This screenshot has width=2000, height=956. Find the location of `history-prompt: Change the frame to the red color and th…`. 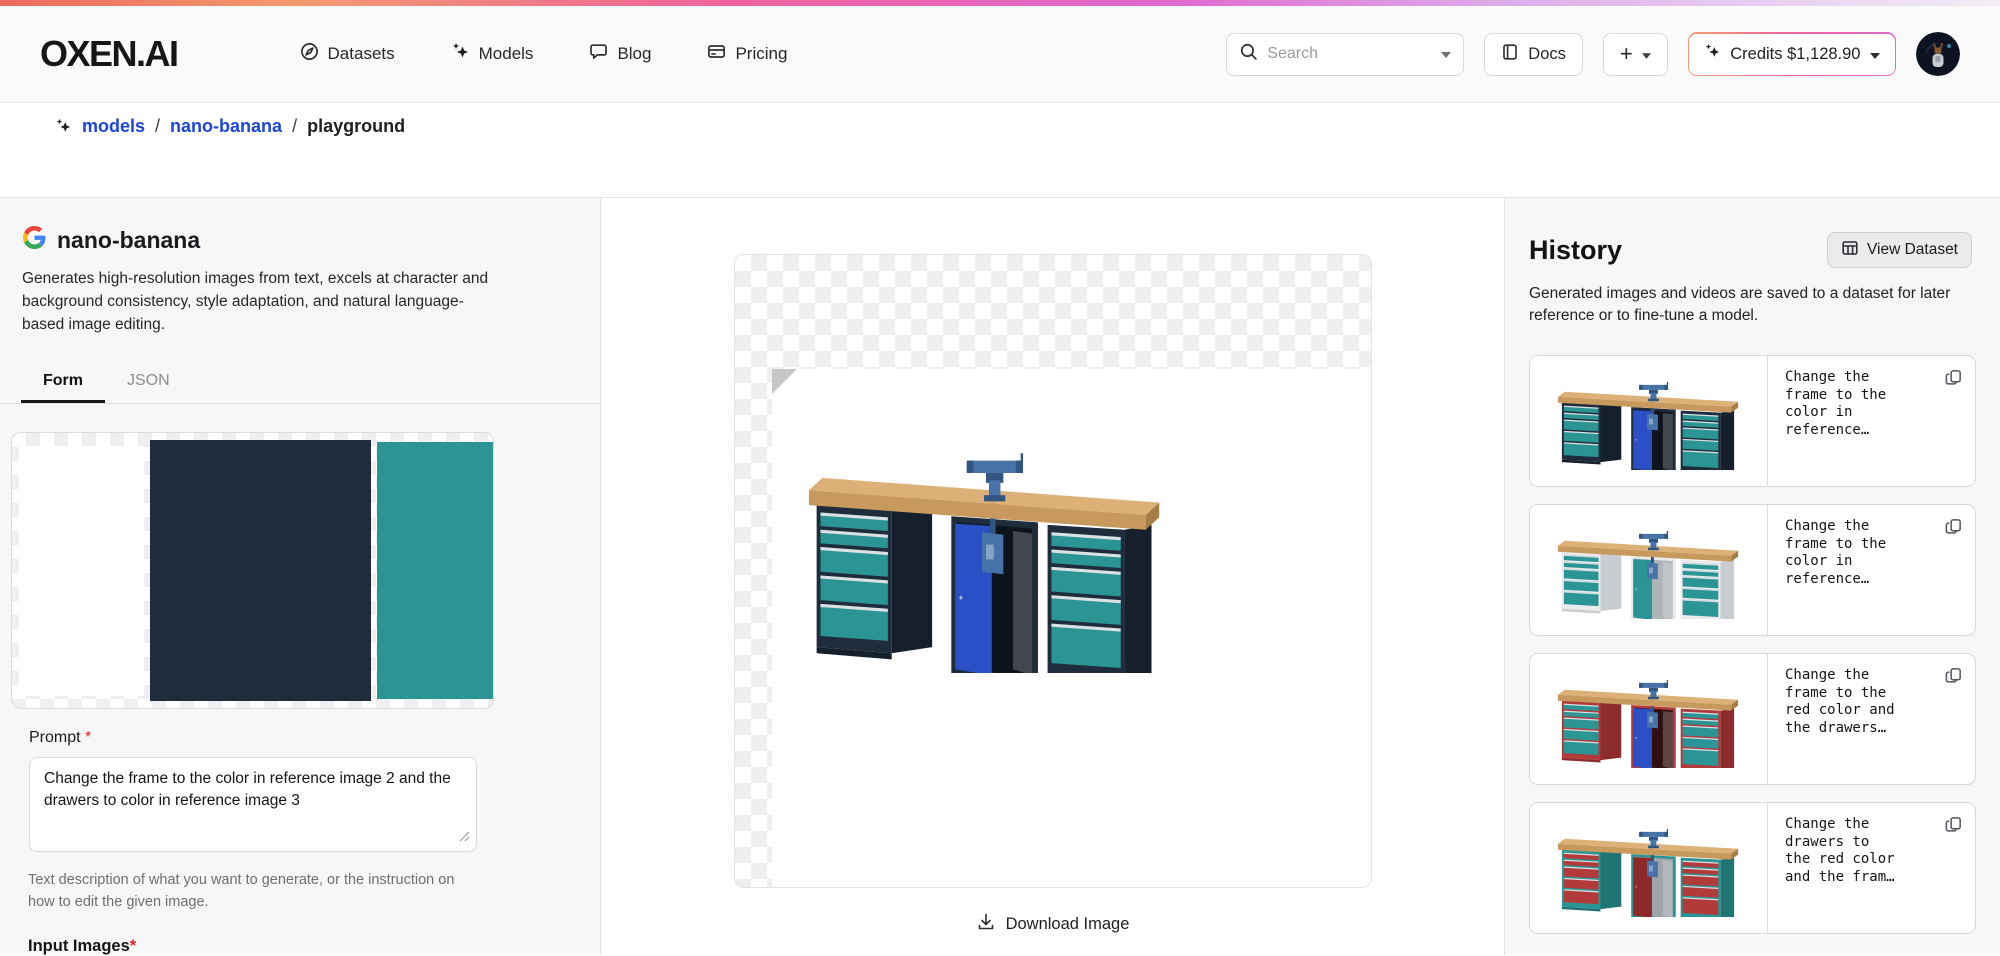

history-prompt: Change the frame to the red color and th… is located at coordinates (1840, 701).